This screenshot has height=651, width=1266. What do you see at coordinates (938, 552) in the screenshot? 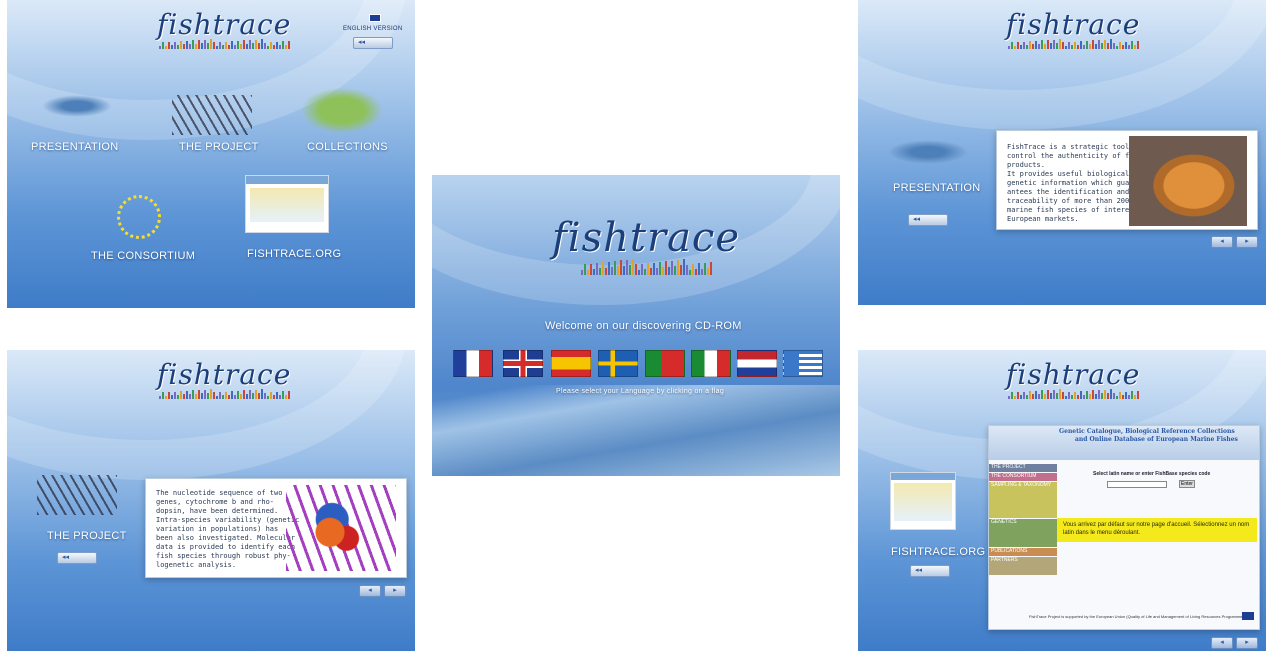
I see `section-title: FISHTRACE.ORG` at bounding box center [938, 552].